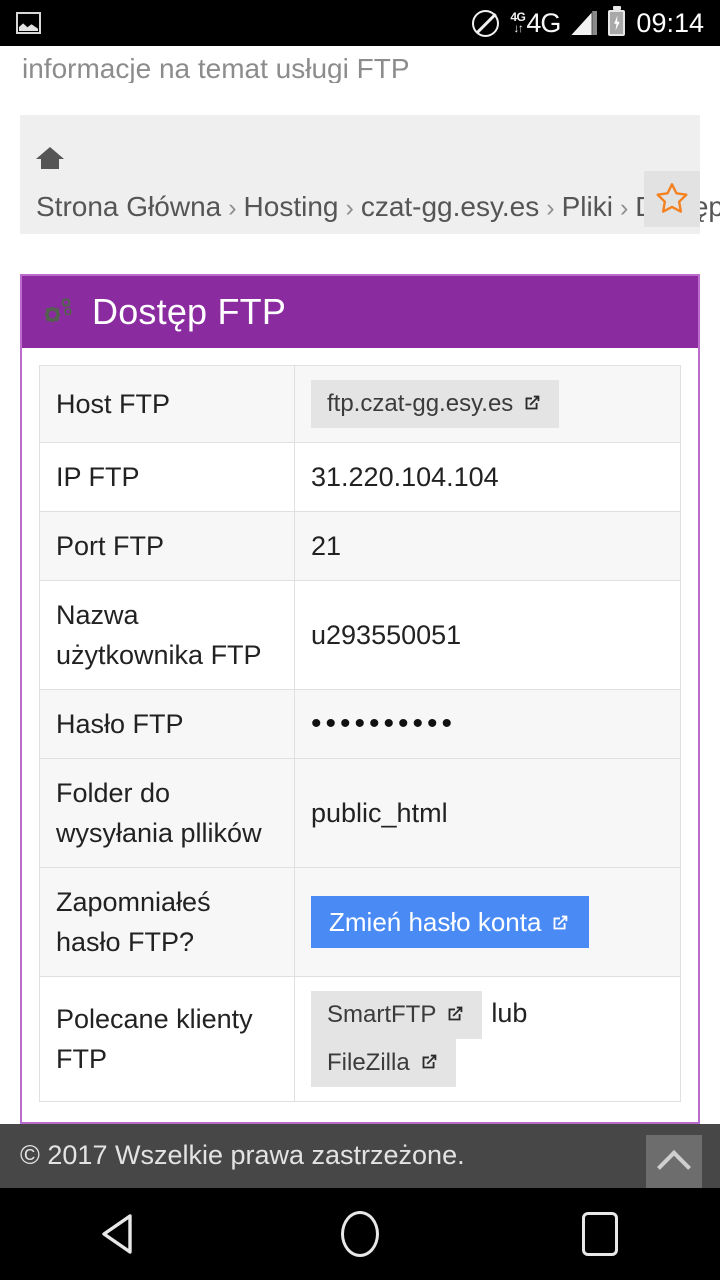  I want to click on recent-square-icon, so click(600, 1234).